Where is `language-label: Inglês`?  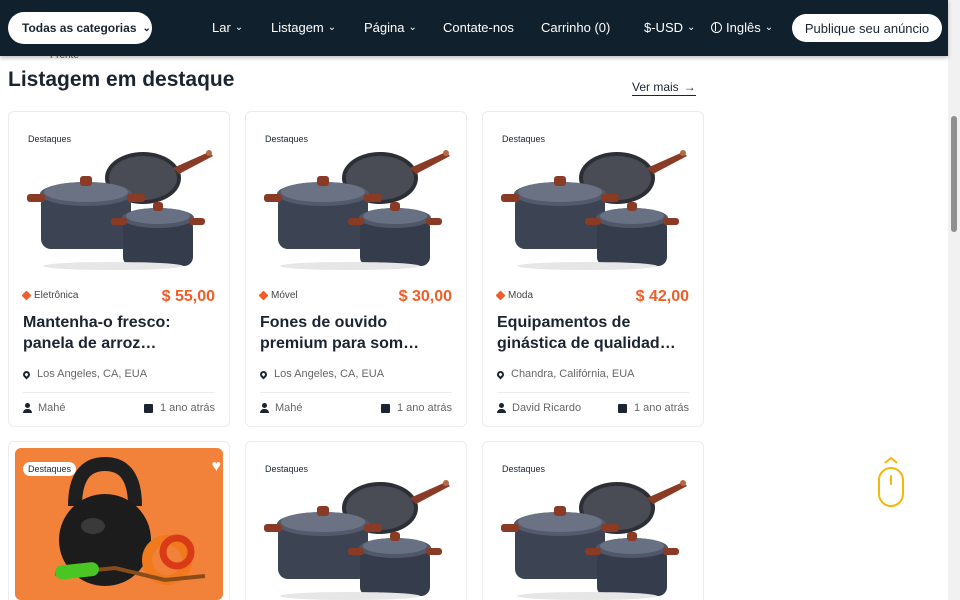 language-label: Inglês is located at coordinates (743, 27).